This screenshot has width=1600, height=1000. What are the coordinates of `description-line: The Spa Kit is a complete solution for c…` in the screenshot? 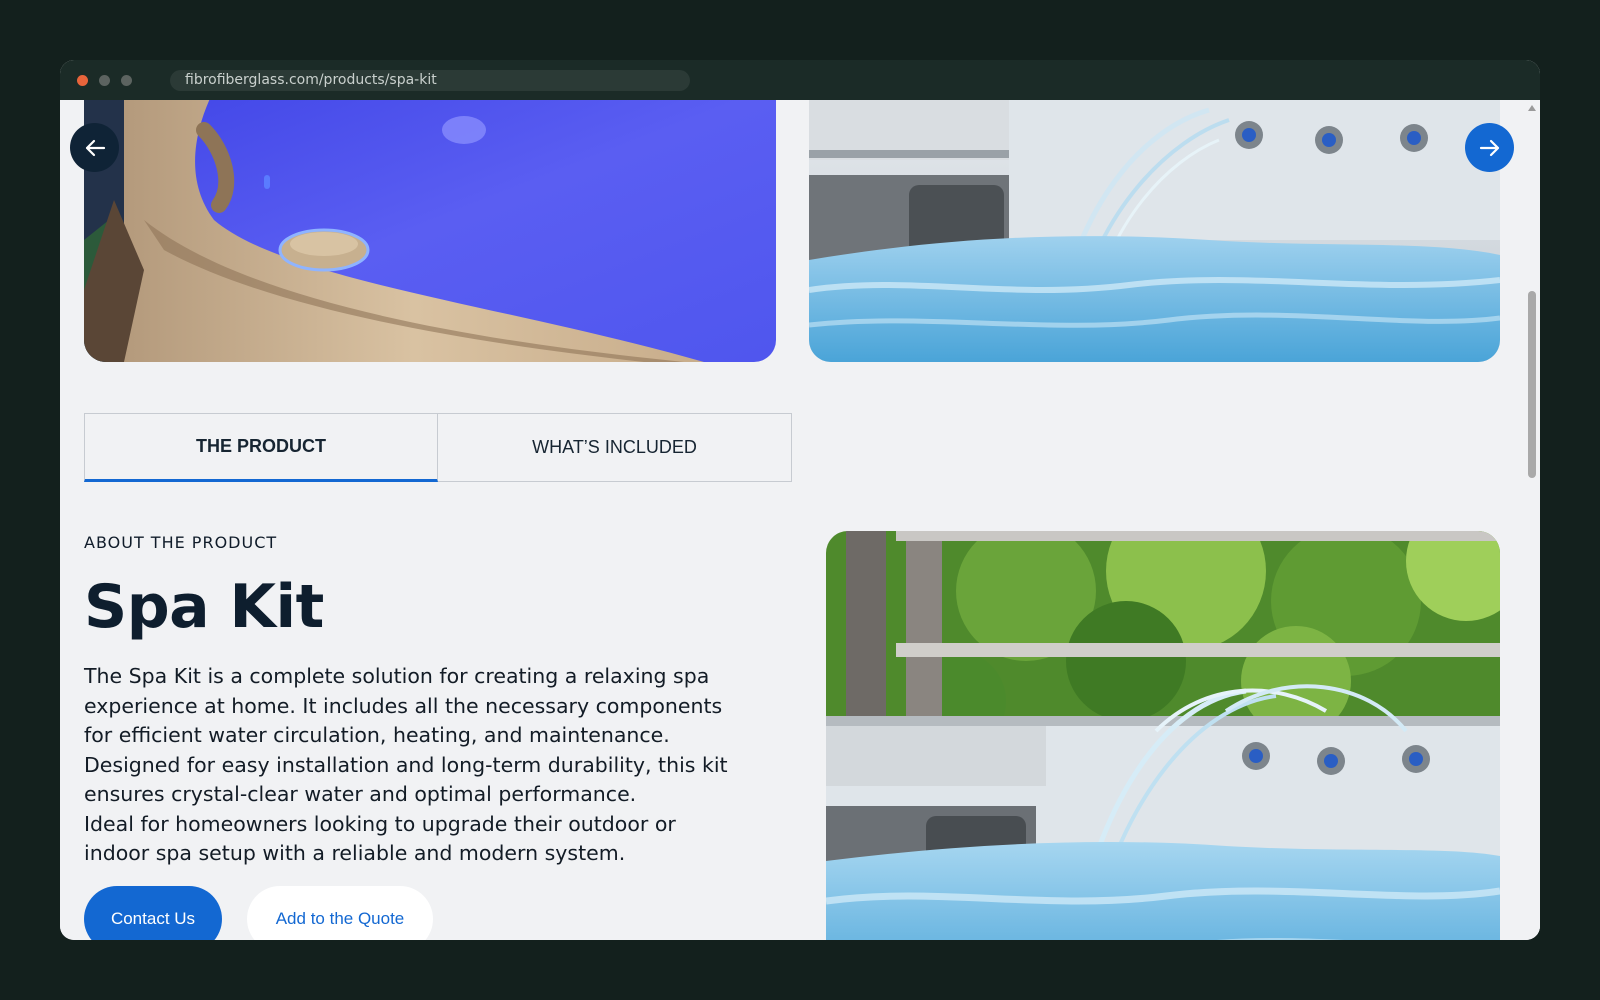 It's located at (397, 676).